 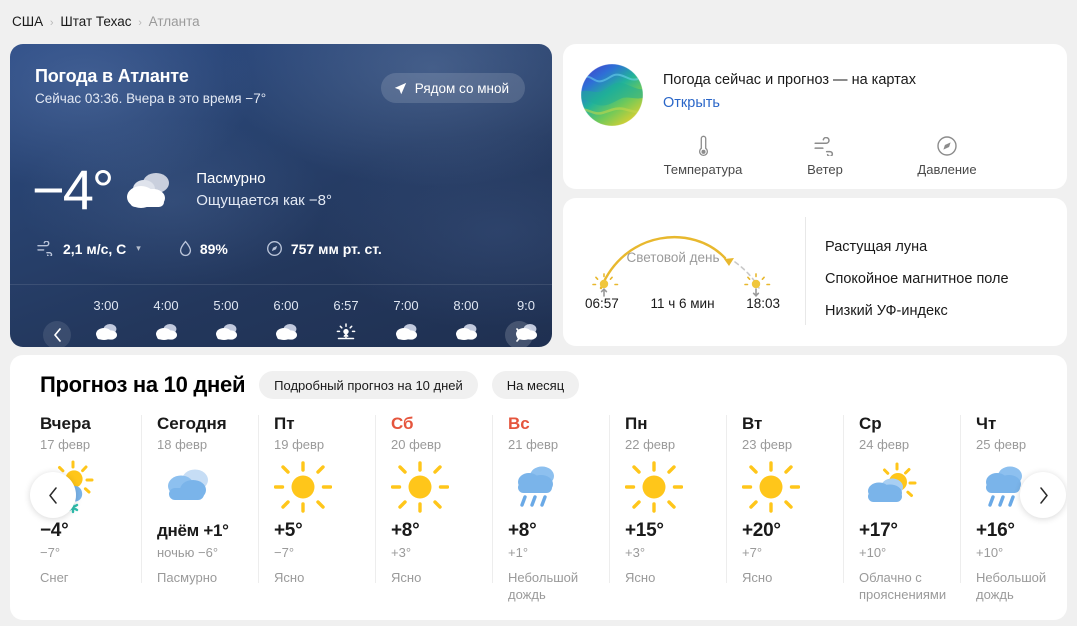 What do you see at coordinates (193, 530) in the screenshot?
I see `day-temperature: днём +1°` at bounding box center [193, 530].